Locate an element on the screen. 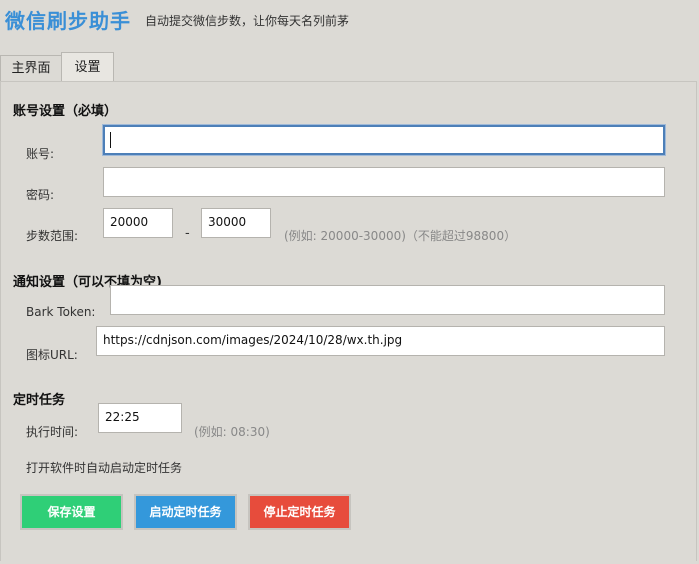 This screenshot has height=564, width=699. tab-main: 主界面 is located at coordinates (31, 68).